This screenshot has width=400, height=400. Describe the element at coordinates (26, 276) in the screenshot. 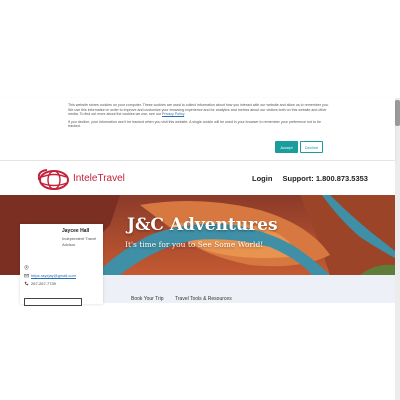

I see `email-icon` at that location.